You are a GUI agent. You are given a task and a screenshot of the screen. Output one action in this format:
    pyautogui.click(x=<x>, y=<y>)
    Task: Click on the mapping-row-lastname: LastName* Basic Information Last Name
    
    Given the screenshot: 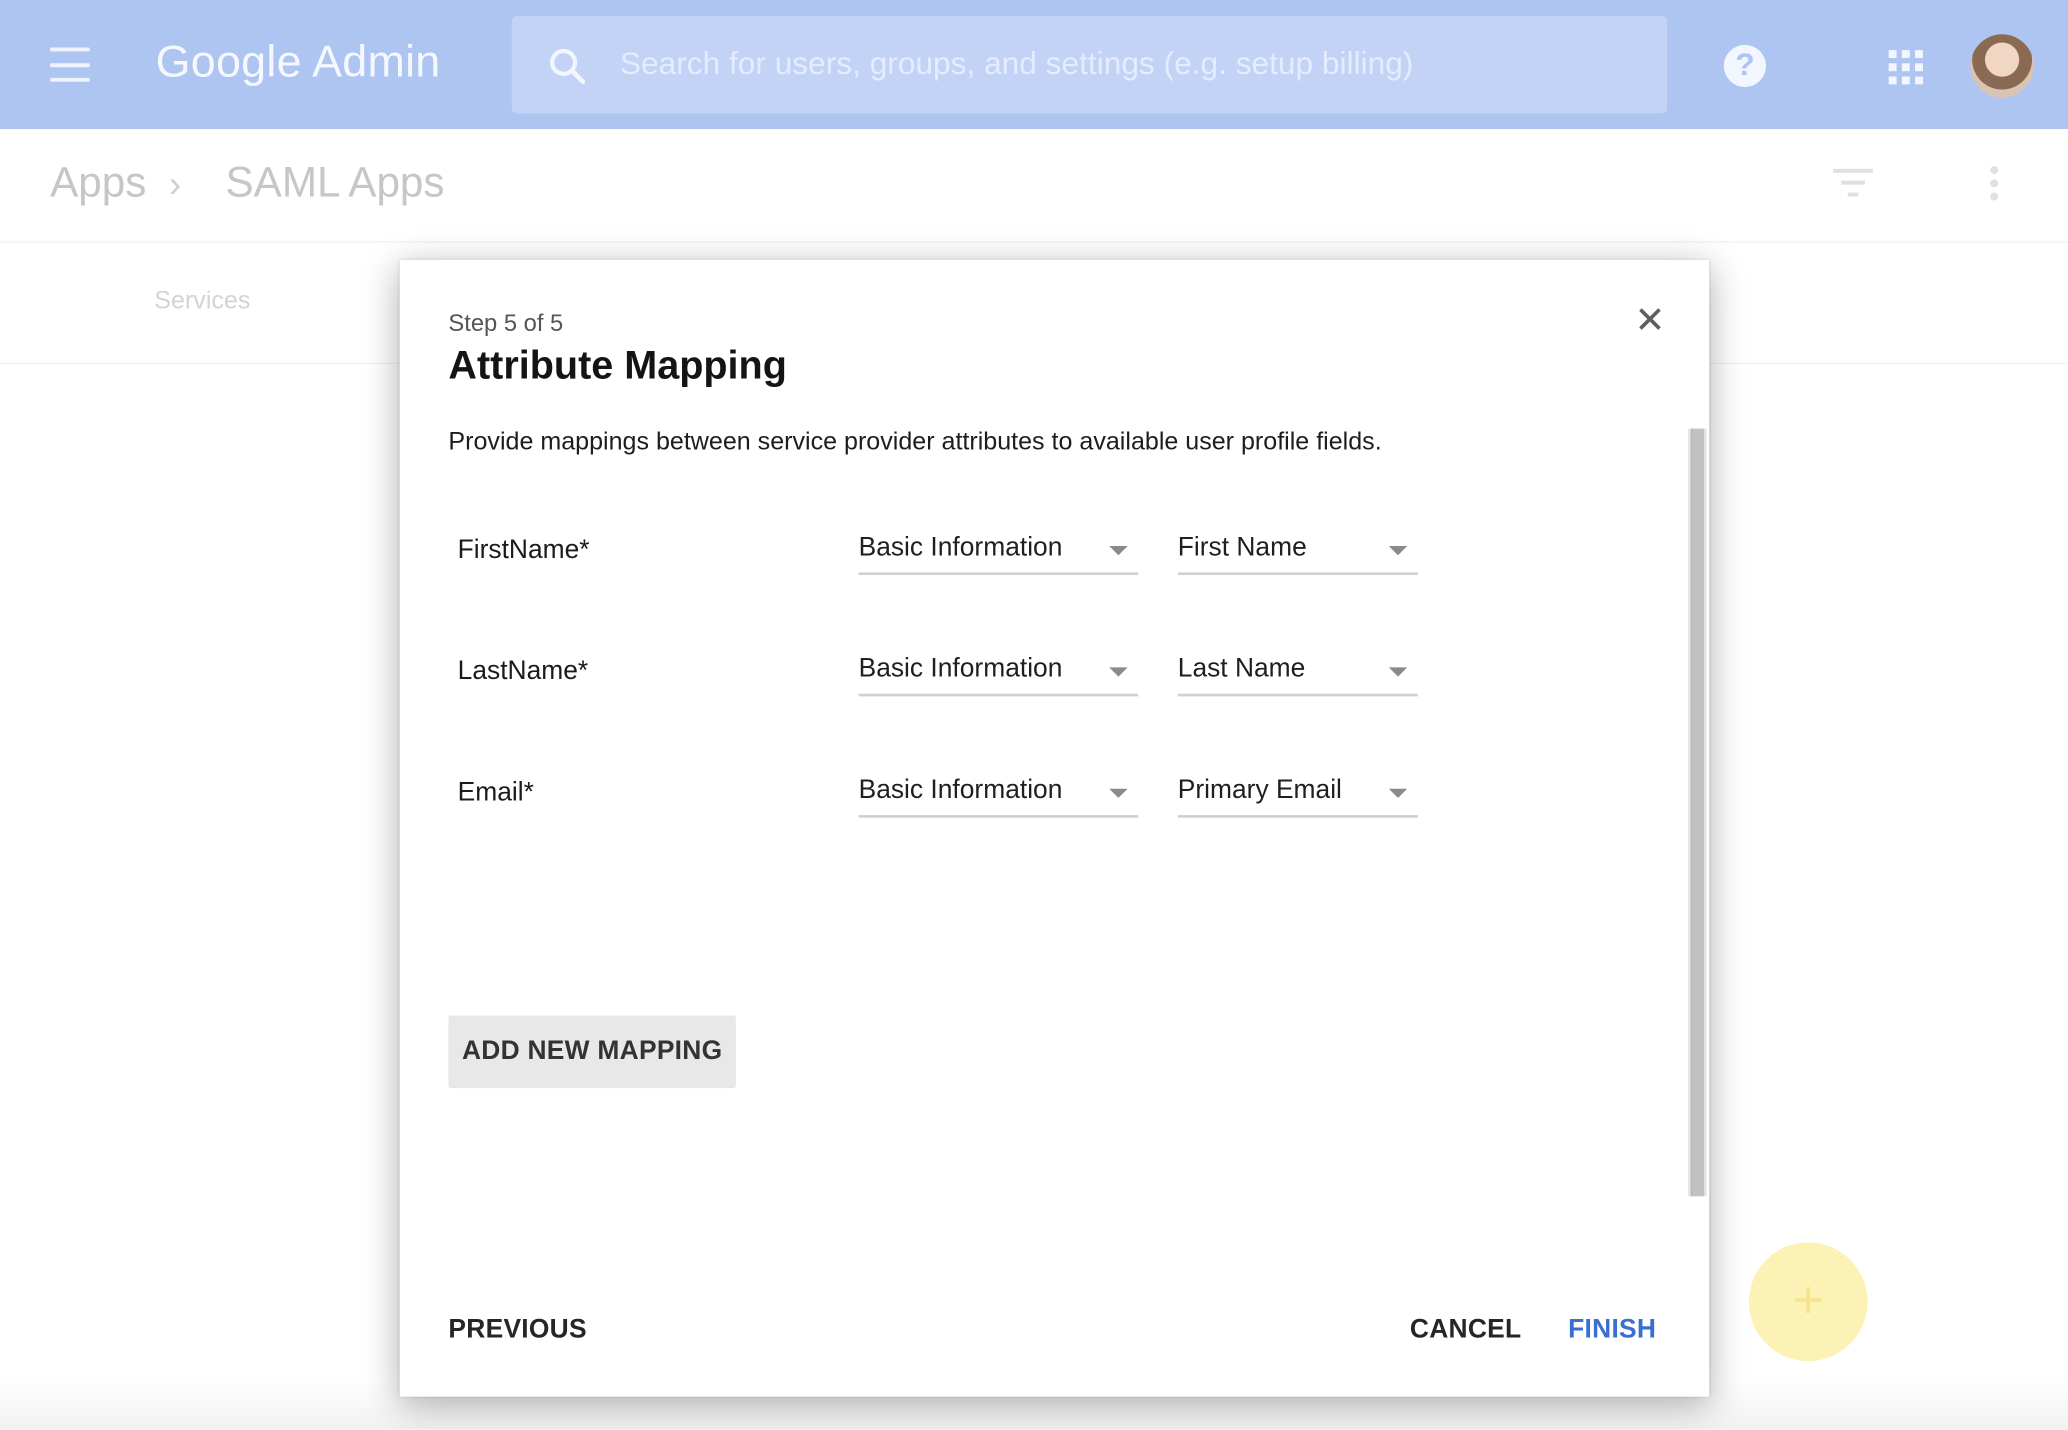 What is the action you would take?
    pyautogui.click(x=1046, y=695)
    